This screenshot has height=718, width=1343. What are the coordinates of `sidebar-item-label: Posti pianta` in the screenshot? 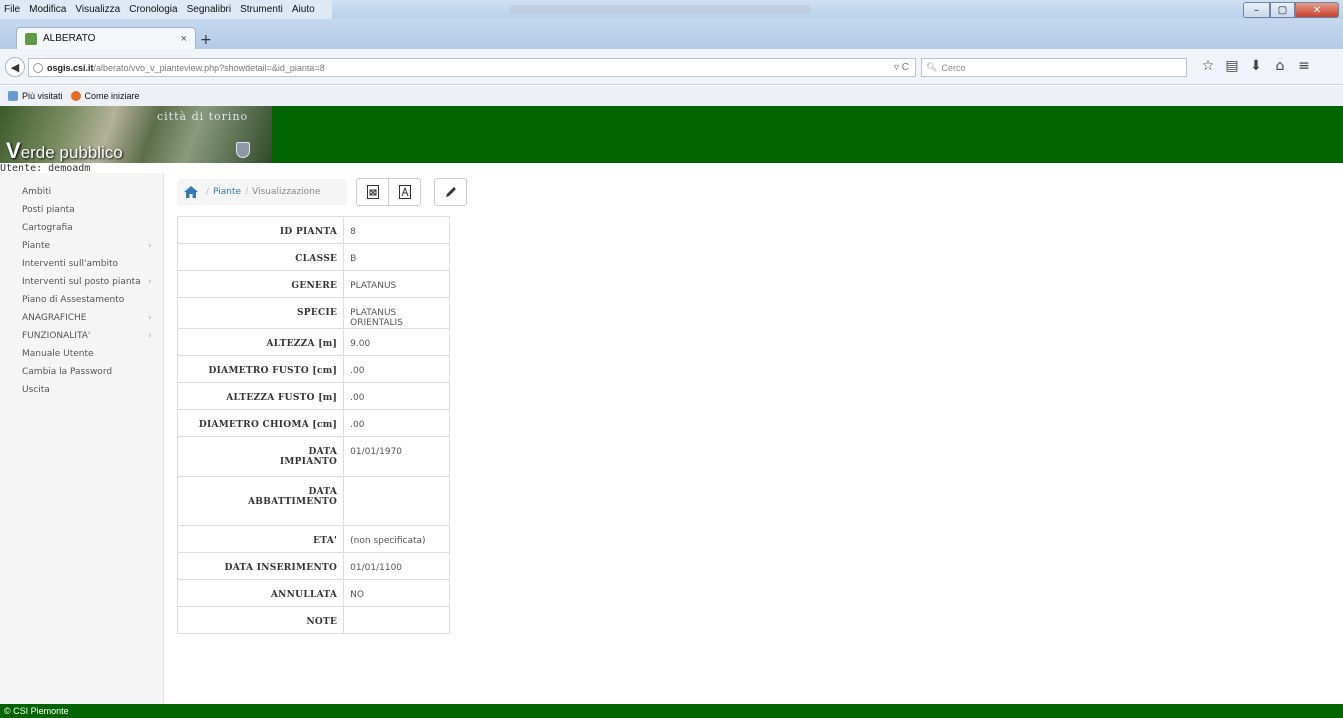 It's located at (48, 210).